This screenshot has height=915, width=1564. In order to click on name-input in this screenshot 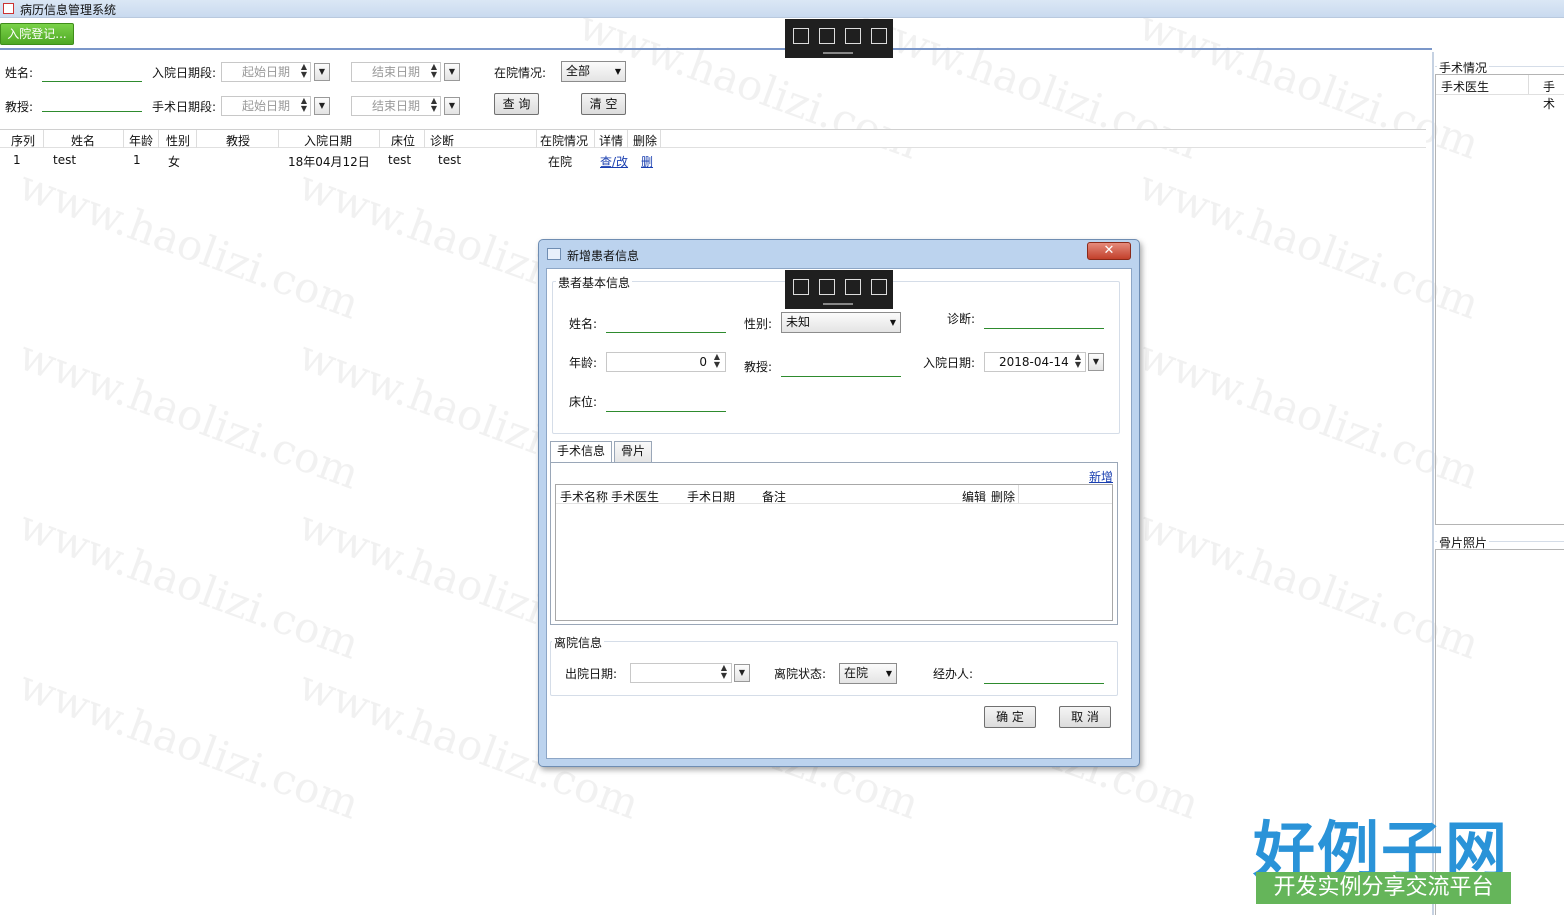, I will do `click(92, 81)`.